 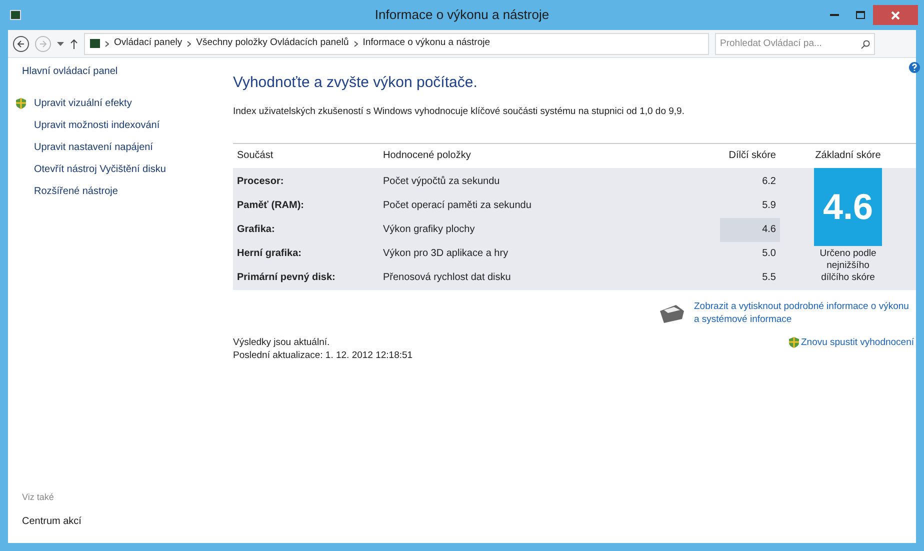 What do you see at coordinates (286, 278) in the screenshot?
I see `table-cell: Primární pevný disk:` at bounding box center [286, 278].